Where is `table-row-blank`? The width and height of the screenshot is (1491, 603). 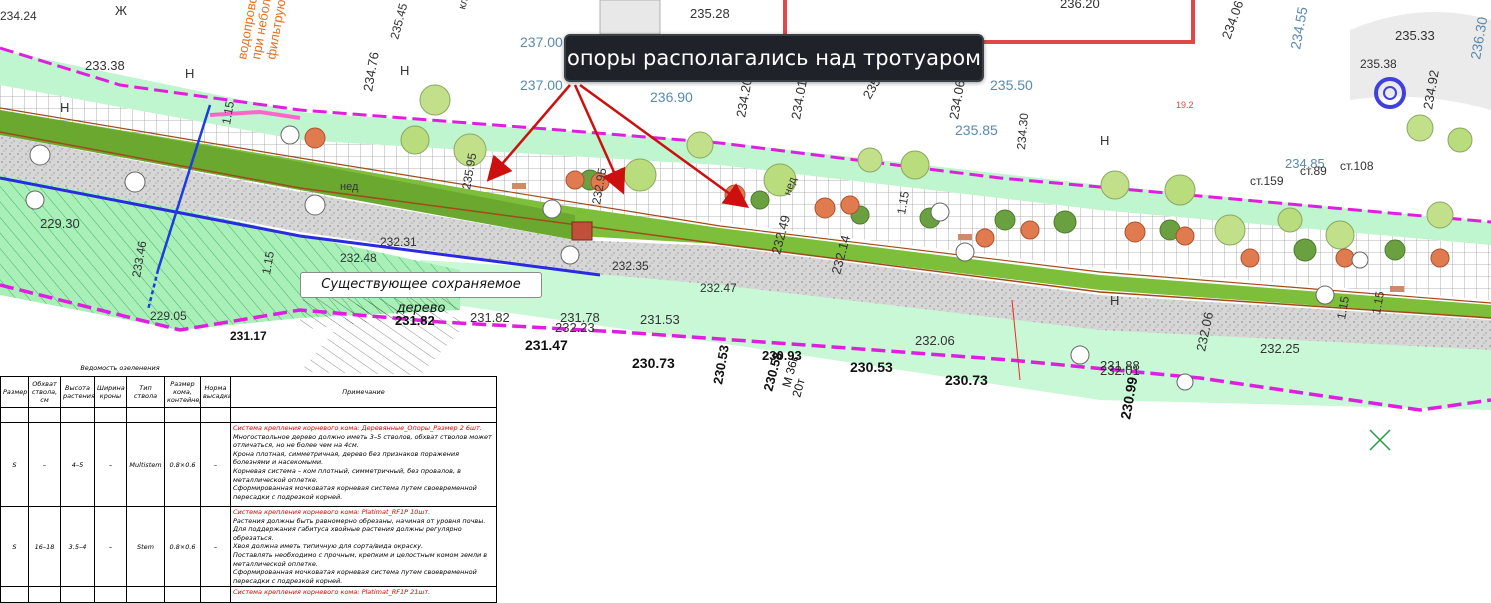
table-row-blank is located at coordinates (248, 415).